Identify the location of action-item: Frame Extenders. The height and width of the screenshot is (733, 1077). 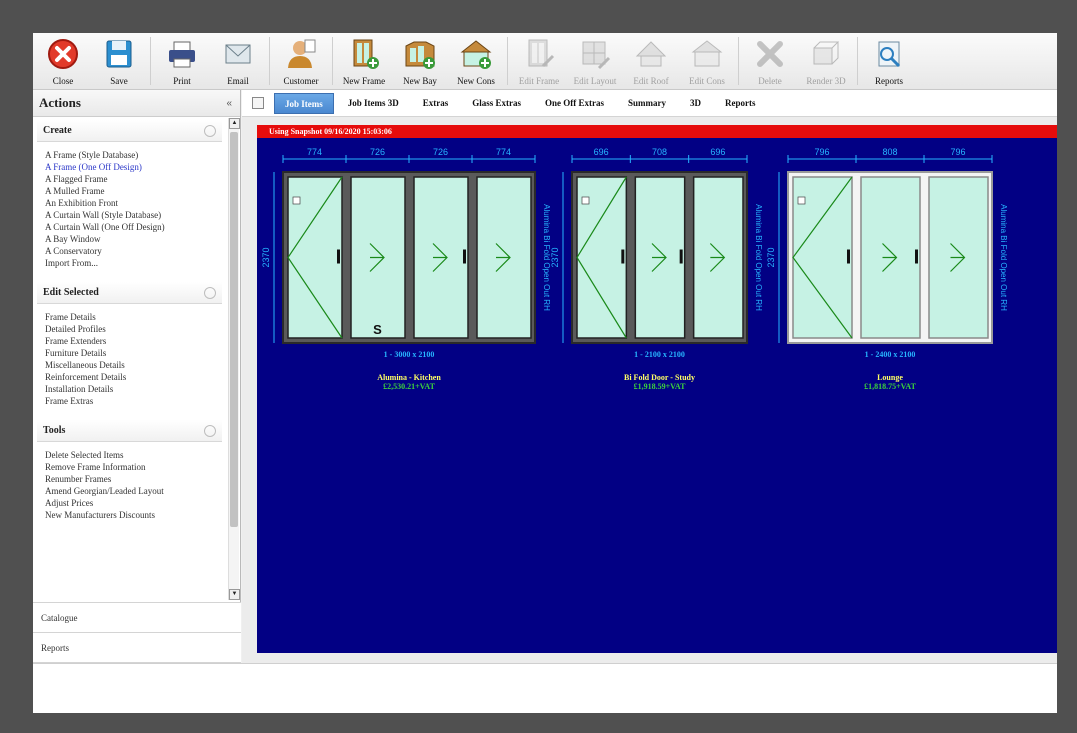
(135, 341).